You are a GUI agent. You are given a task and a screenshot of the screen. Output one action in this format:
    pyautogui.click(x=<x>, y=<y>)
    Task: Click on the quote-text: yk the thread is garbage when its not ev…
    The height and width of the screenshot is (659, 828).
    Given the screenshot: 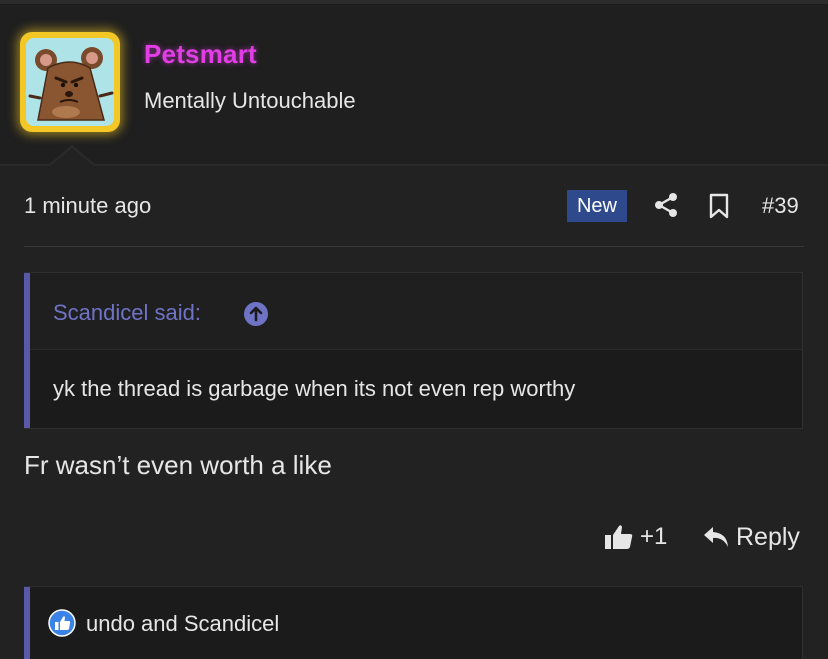 What is the action you would take?
    pyautogui.click(x=314, y=388)
    